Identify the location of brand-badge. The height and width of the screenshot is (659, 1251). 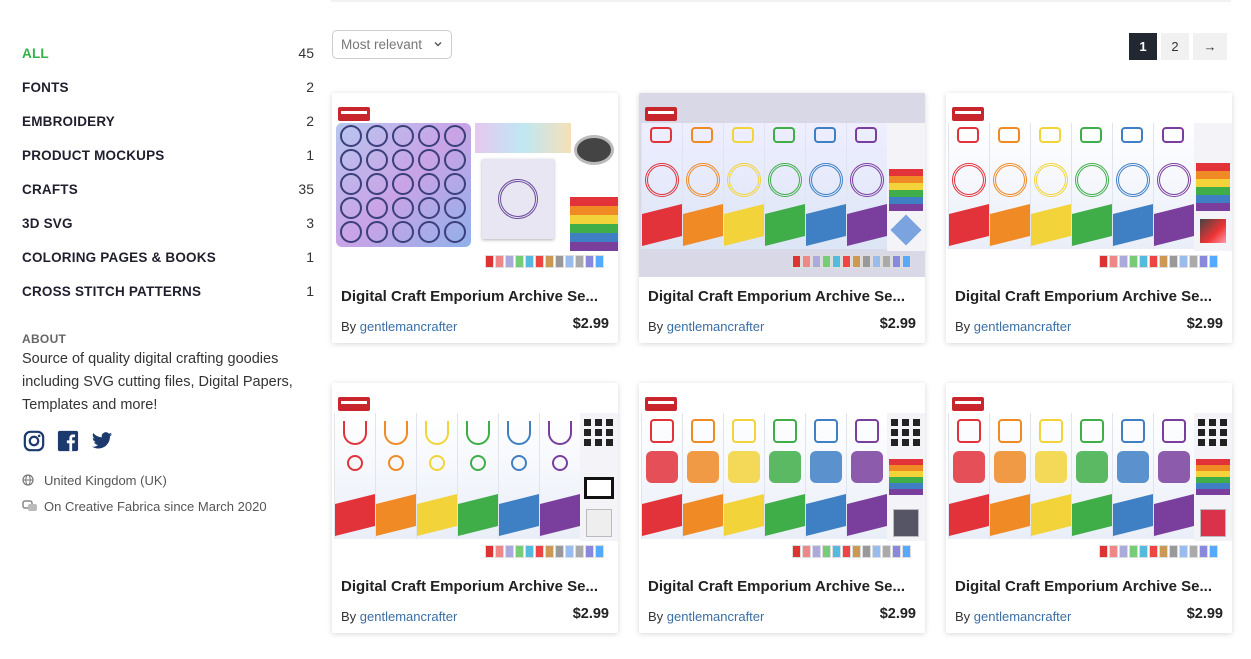
(661, 114).